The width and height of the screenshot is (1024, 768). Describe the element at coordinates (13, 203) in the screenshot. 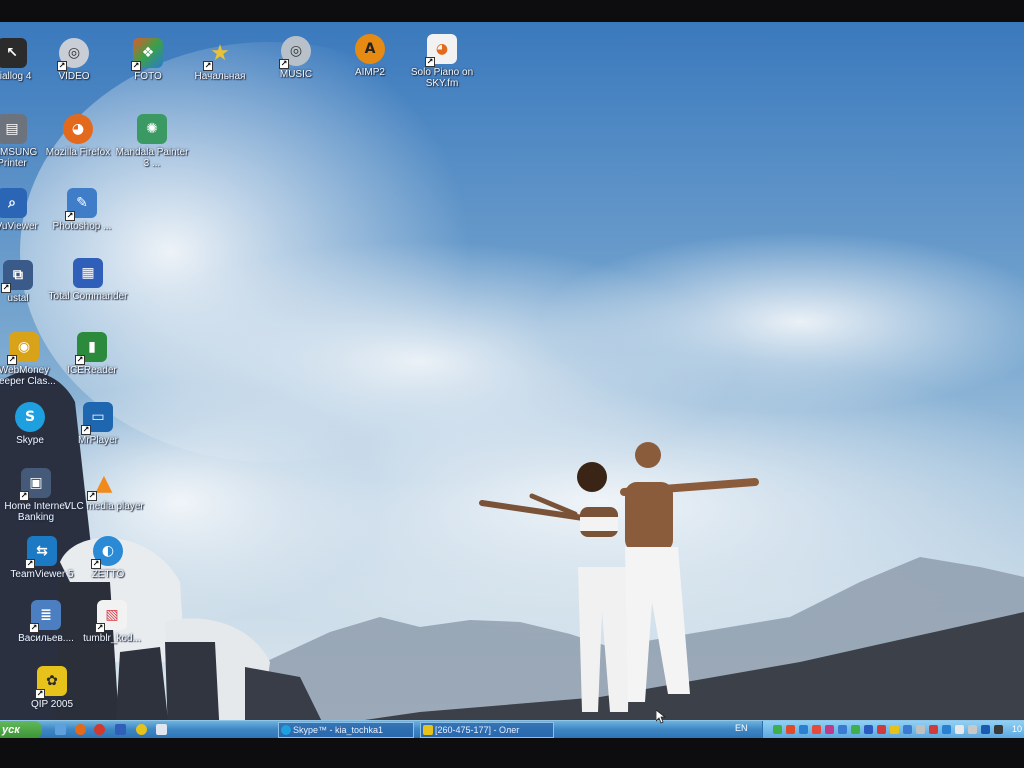

I see `magnifier-icon: ⌕` at that location.